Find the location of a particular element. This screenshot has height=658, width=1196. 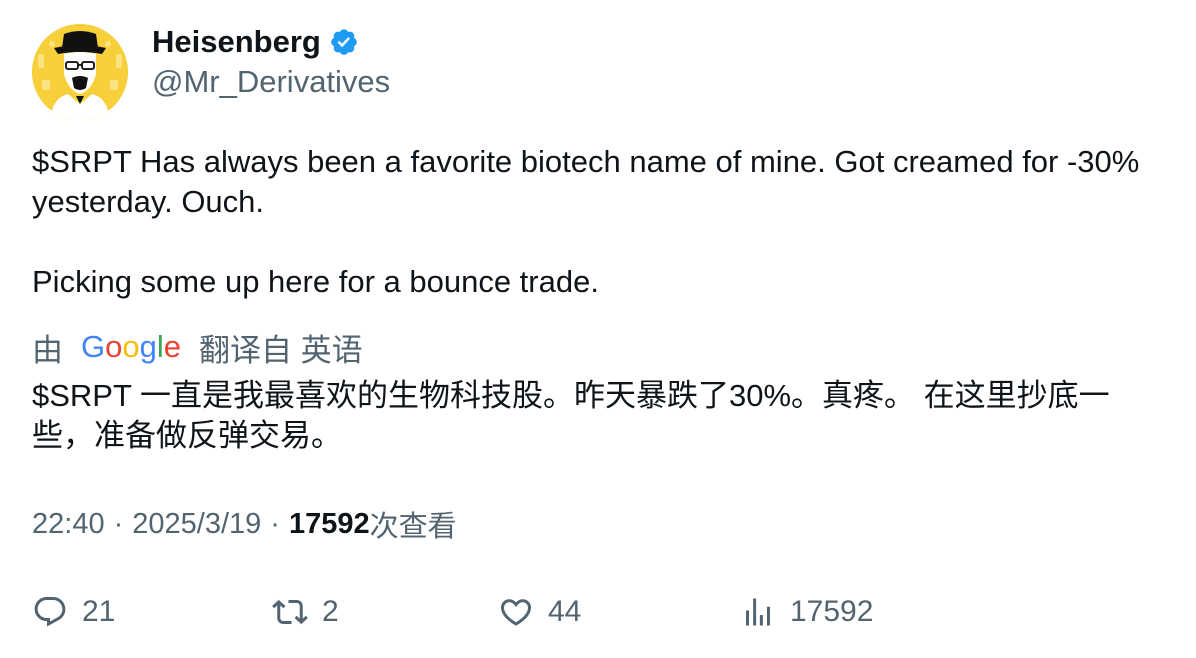

views-action-count: 17592 is located at coordinates (832, 611).